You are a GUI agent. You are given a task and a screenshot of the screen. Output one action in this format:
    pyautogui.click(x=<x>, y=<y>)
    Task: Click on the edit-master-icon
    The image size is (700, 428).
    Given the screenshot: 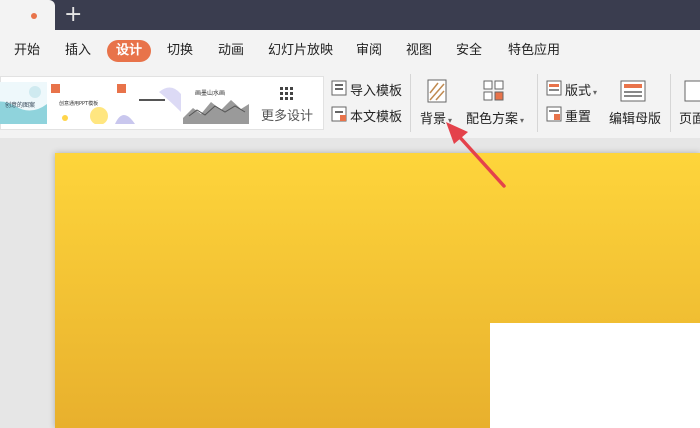 What is the action you would take?
    pyautogui.click(x=633, y=91)
    